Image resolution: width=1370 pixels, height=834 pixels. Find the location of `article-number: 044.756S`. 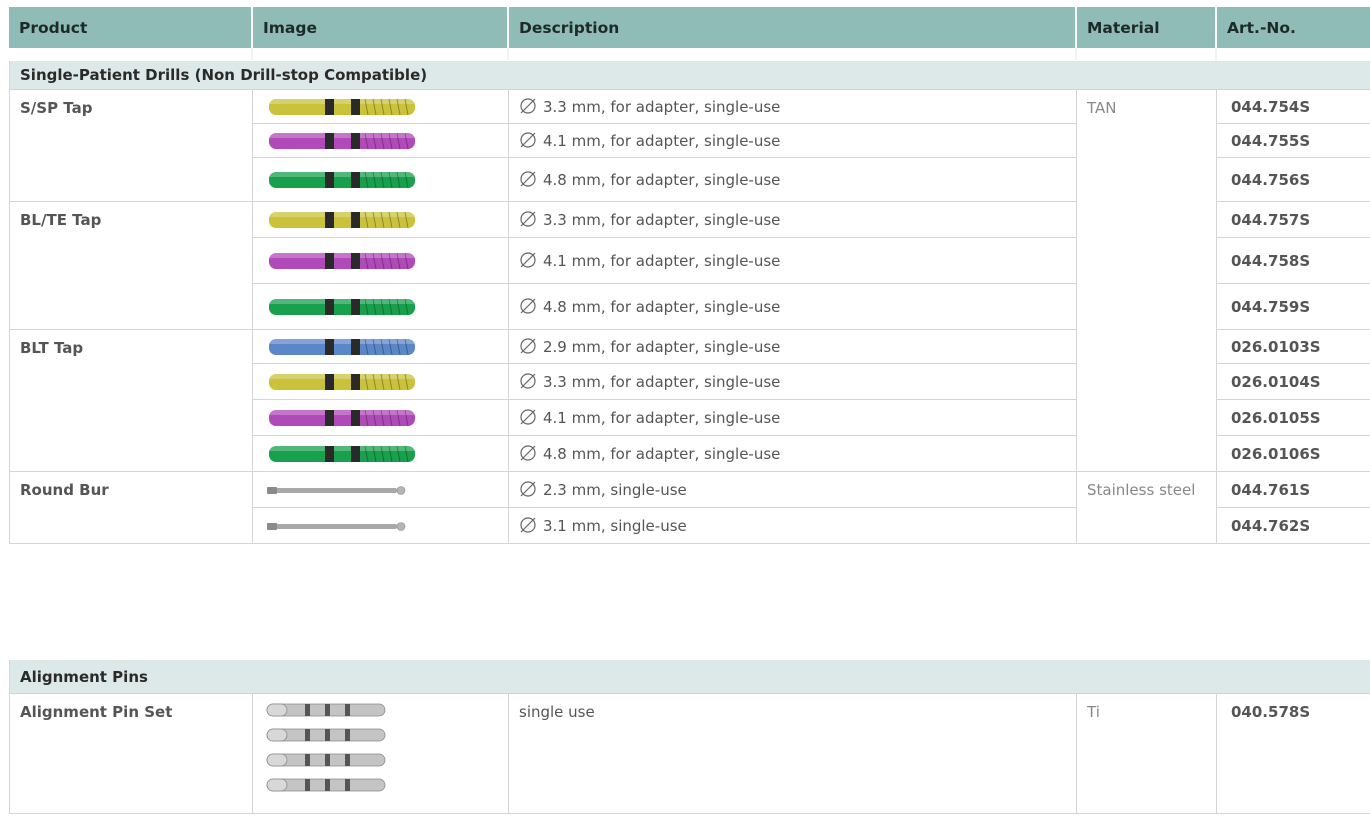

article-number: 044.756S is located at coordinates (1292, 179).